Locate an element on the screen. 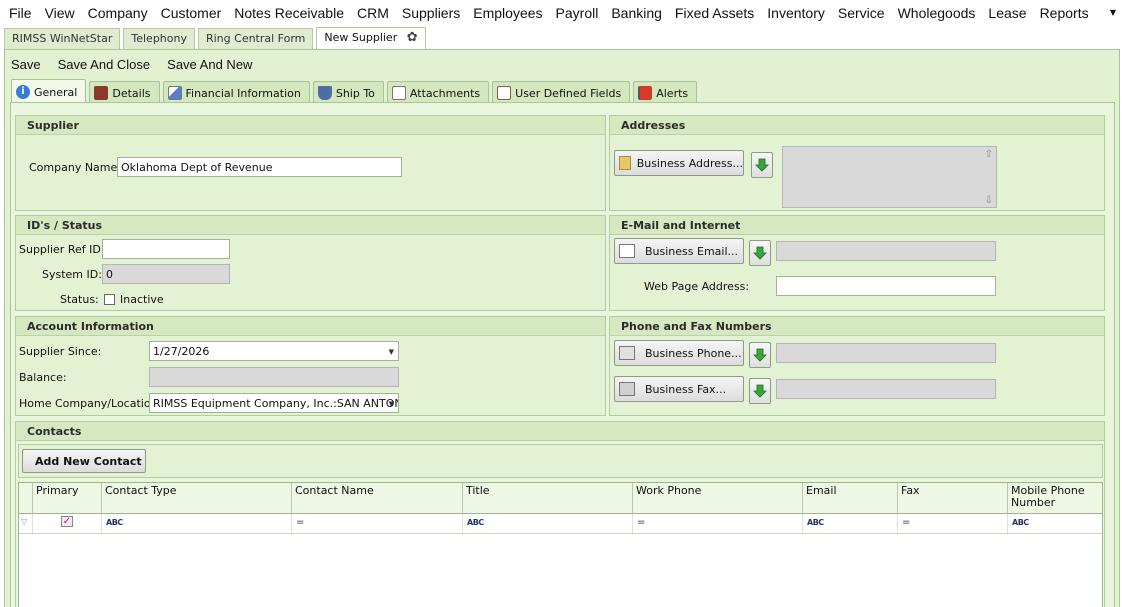 The height and width of the screenshot is (607, 1122). menu-reports: Reports is located at coordinates (1064, 13).